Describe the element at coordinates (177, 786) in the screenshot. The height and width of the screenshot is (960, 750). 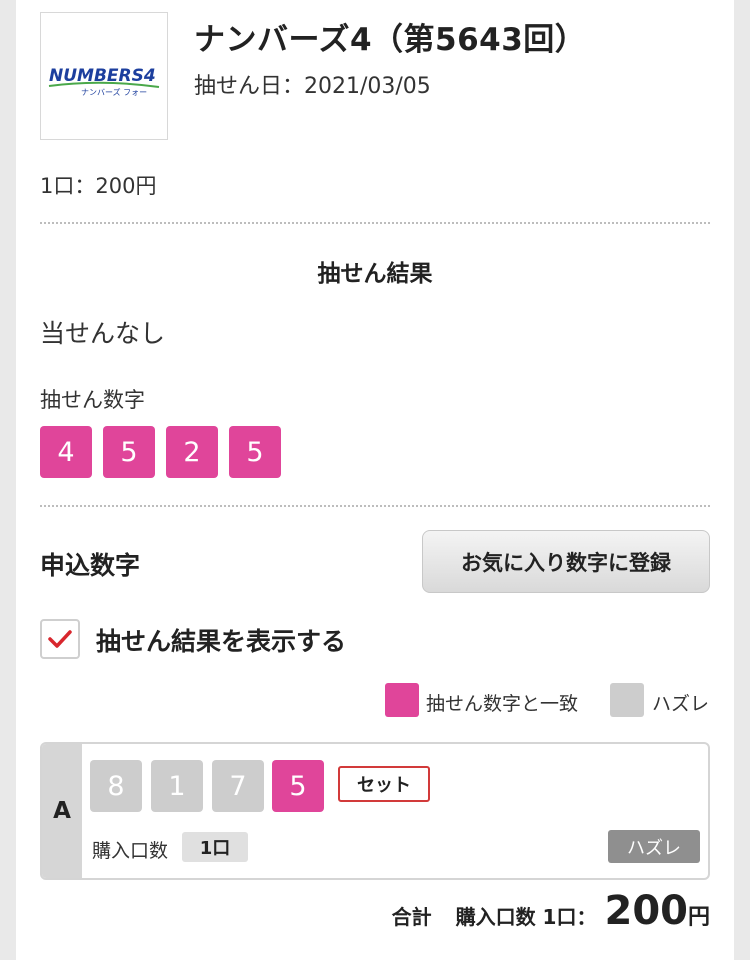
I see `entry-digit: 1` at that location.